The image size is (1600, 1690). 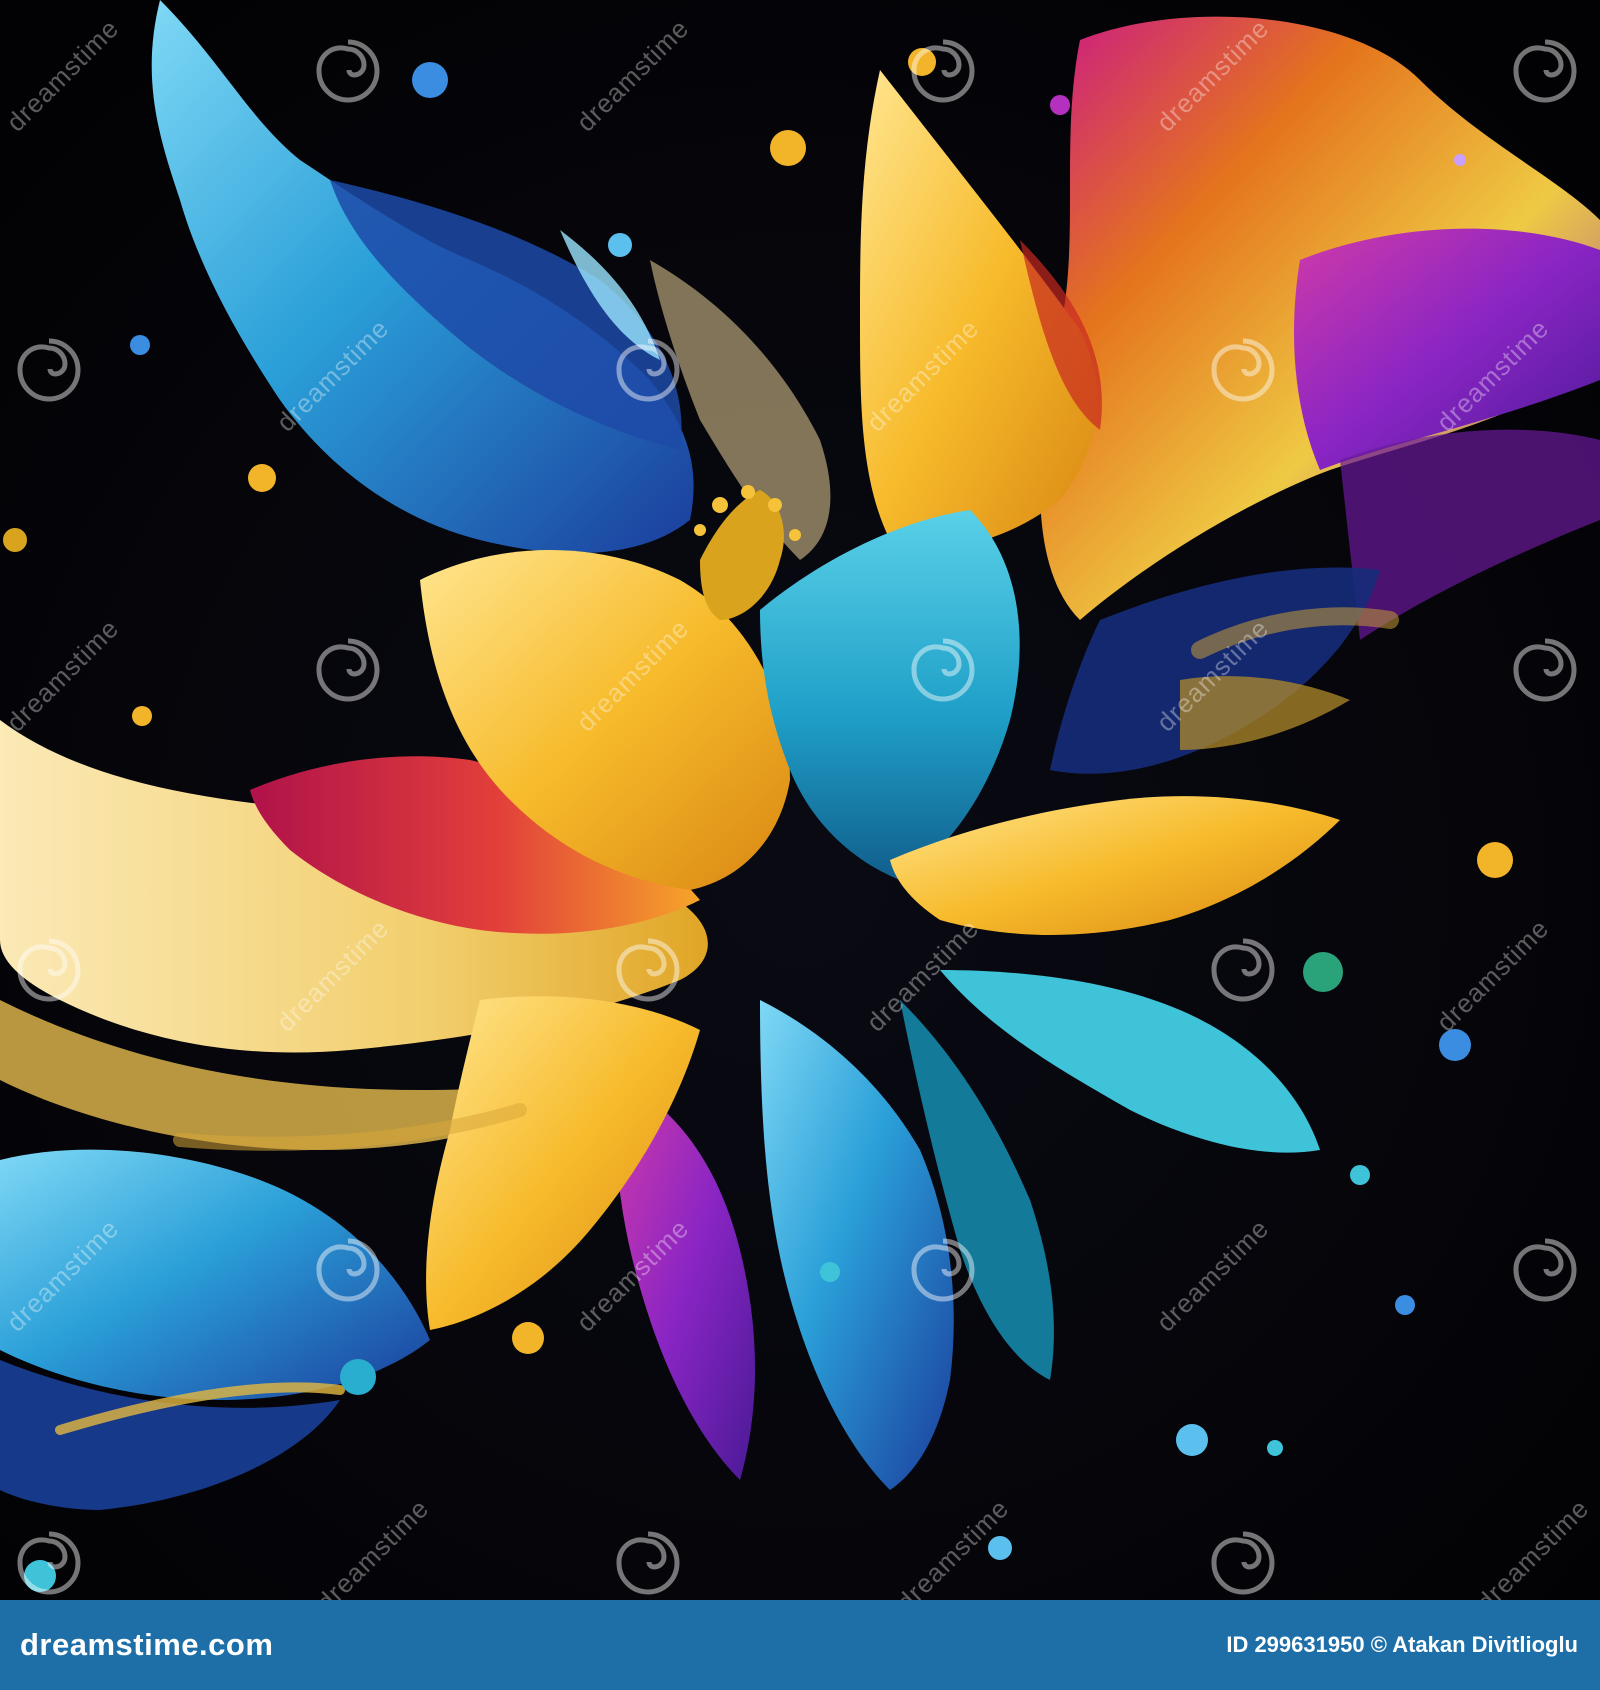 What do you see at coordinates (1295, 1644) in the screenshot?
I see `image-id: ID 299631950` at bounding box center [1295, 1644].